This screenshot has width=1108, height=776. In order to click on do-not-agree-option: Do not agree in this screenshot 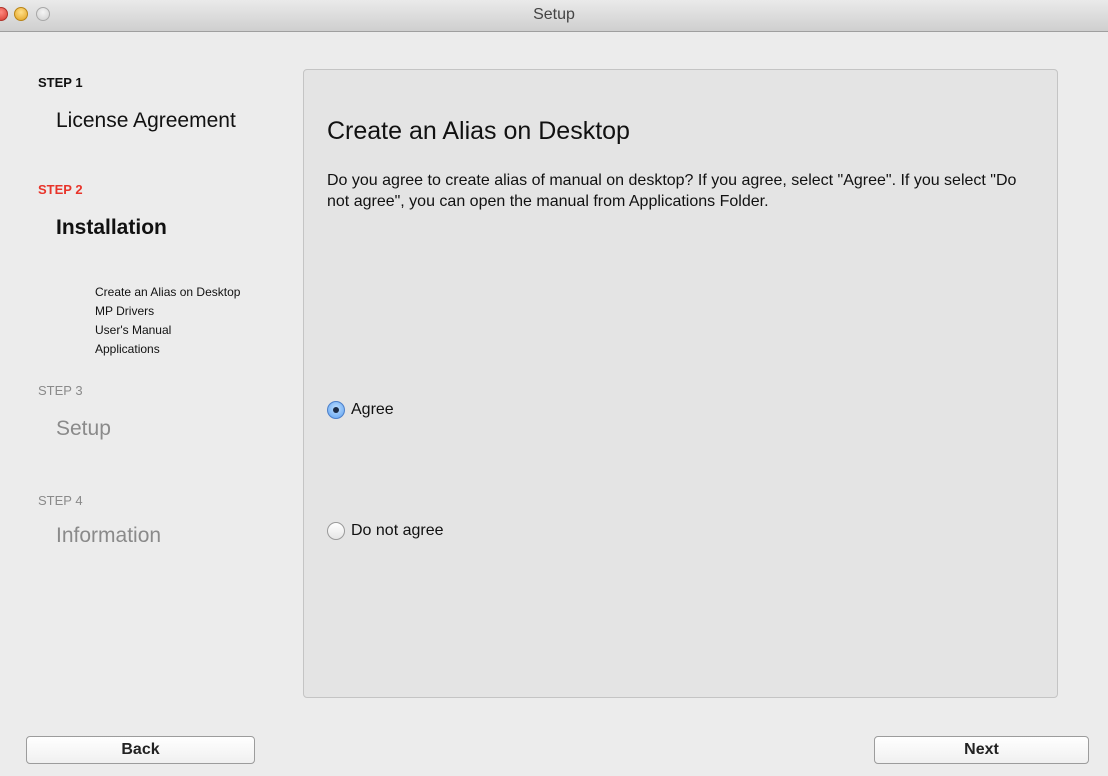, I will do `click(385, 531)`.